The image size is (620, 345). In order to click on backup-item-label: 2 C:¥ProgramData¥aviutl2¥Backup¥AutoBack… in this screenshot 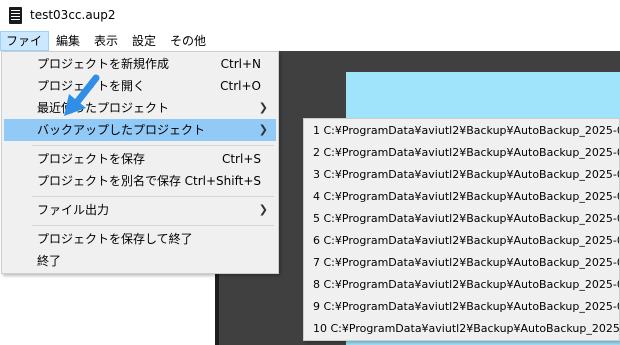, I will do `click(466, 152)`.